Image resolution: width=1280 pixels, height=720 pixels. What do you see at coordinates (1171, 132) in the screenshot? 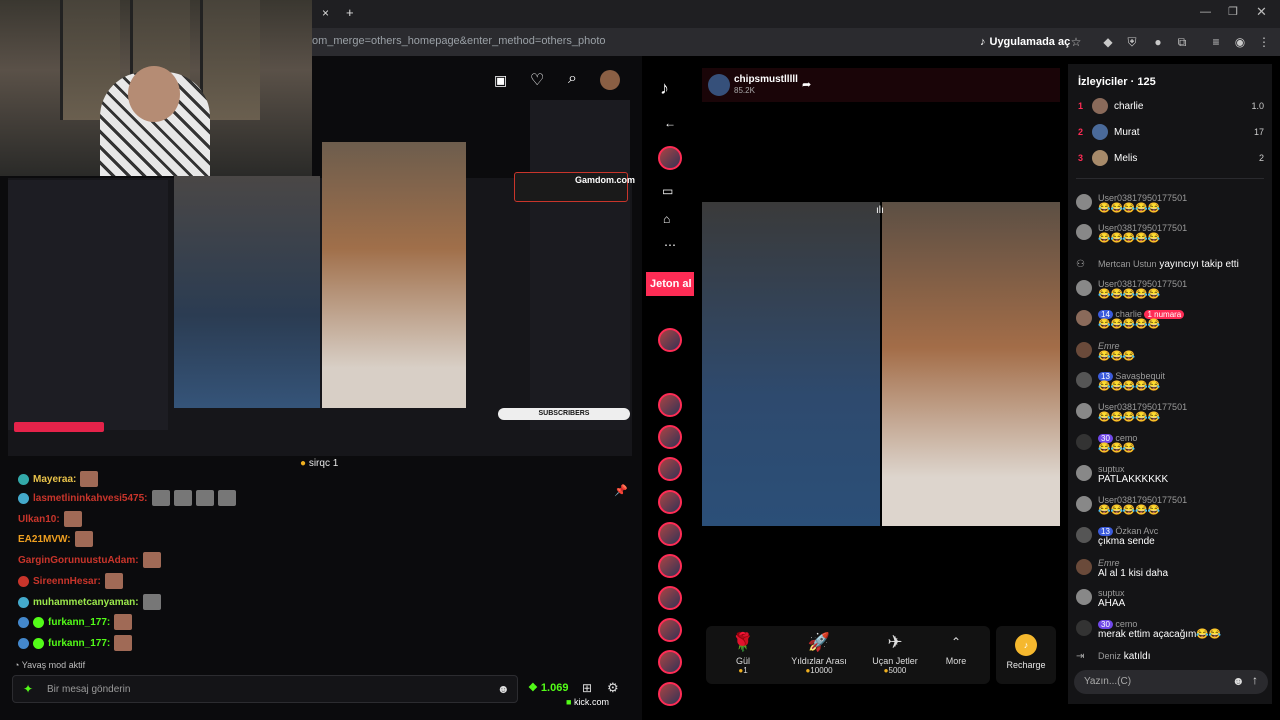
I see `viewer-row: 2 Murat 17` at bounding box center [1171, 132].